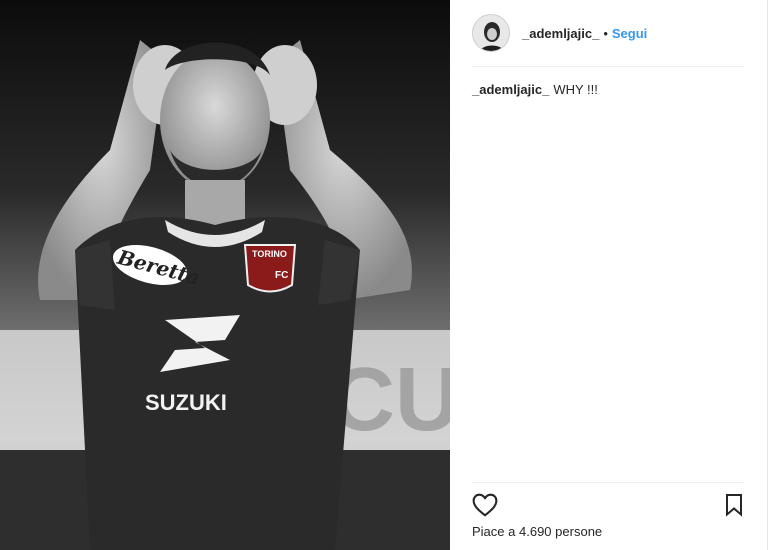 Image resolution: width=768 pixels, height=550 pixels. I want to click on caption-username-link: _ademljajic_, so click(510, 89).